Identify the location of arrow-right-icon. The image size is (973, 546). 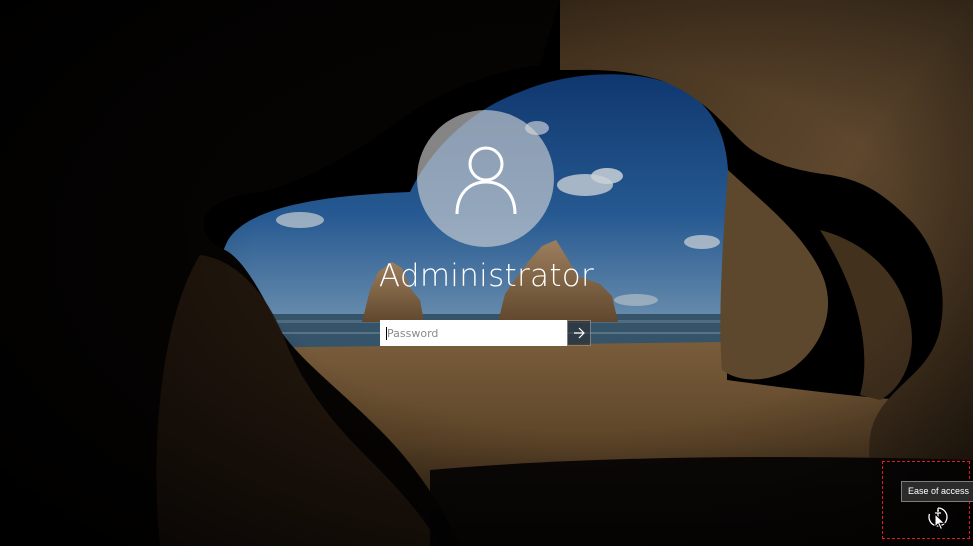
(579, 333).